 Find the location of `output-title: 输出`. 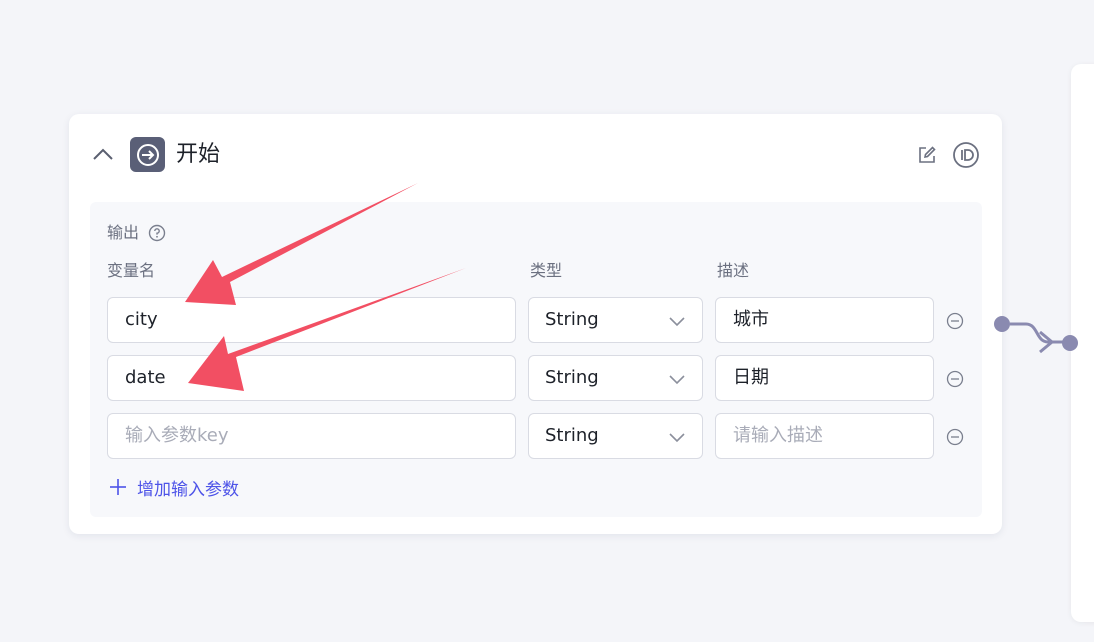

output-title: 输出 is located at coordinates (123, 232).